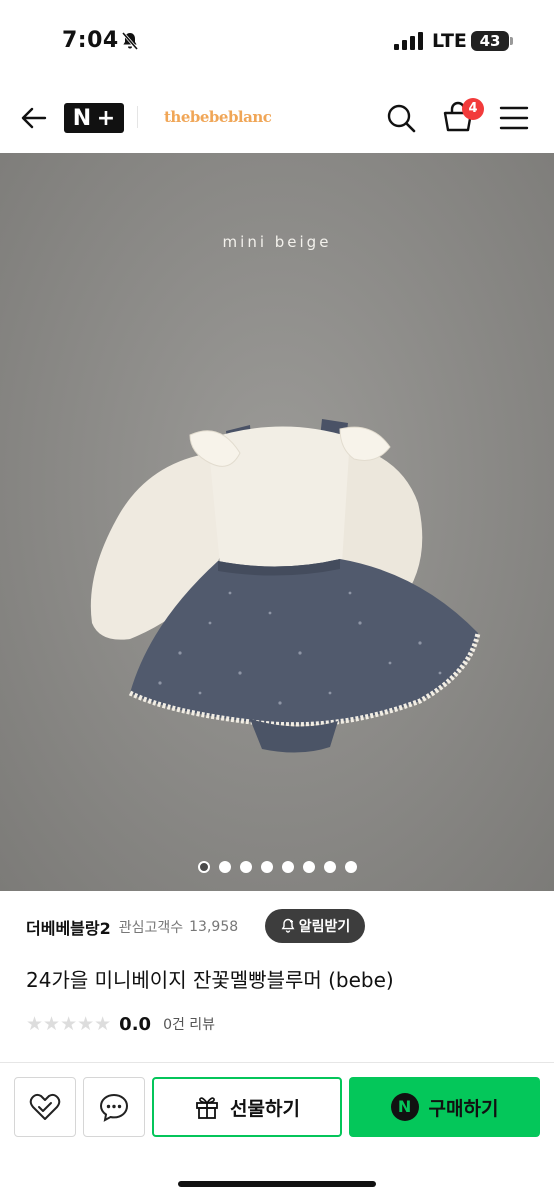 The image size is (554, 1200). Describe the element at coordinates (82, 118) in the screenshot. I see `nplus-n: N` at that location.